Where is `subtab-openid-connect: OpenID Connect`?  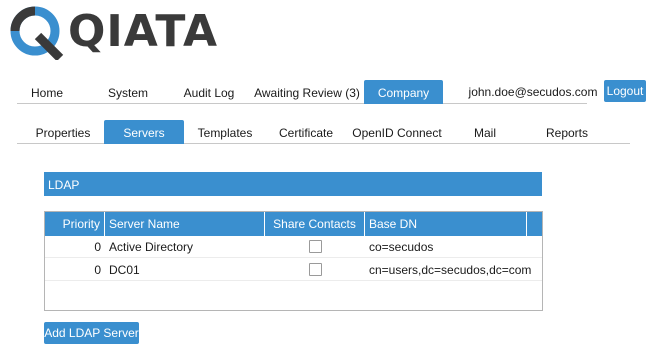 subtab-openid-connect: OpenID Connect is located at coordinates (397, 132).